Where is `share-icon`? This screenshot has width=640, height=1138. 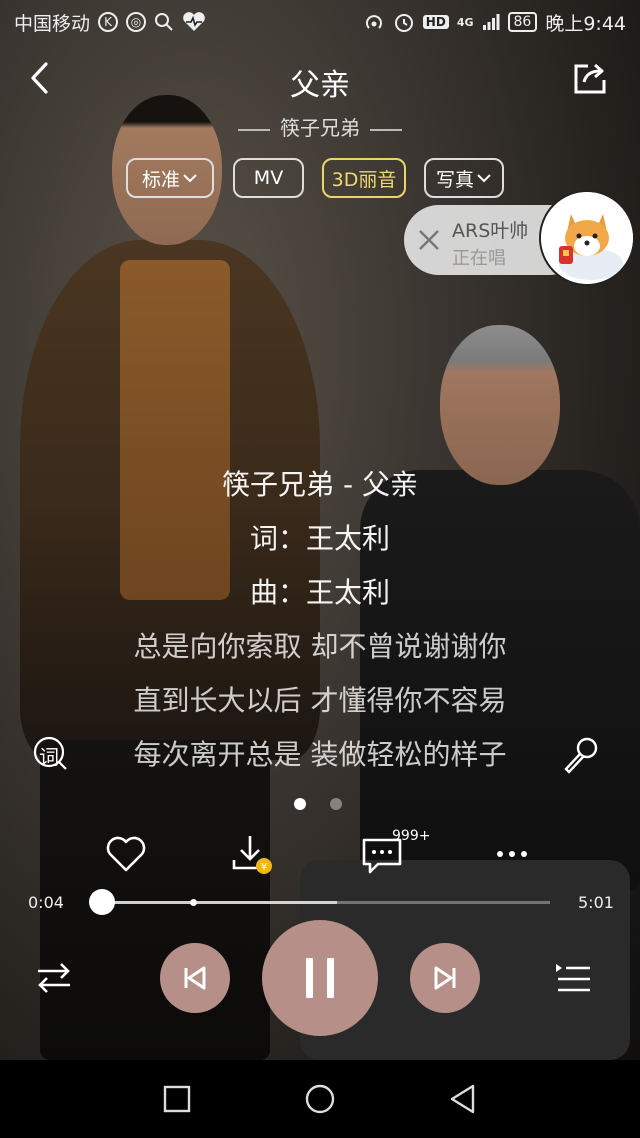 share-icon is located at coordinates (590, 78).